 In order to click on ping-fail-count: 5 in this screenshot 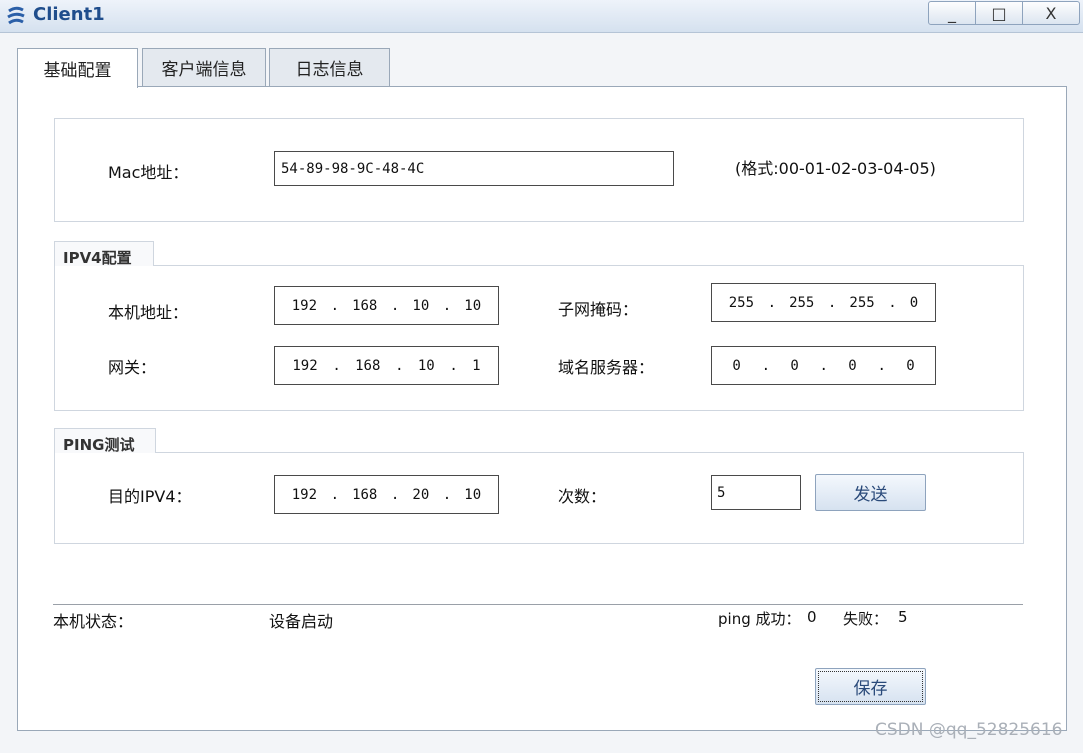, I will do `click(903, 617)`.